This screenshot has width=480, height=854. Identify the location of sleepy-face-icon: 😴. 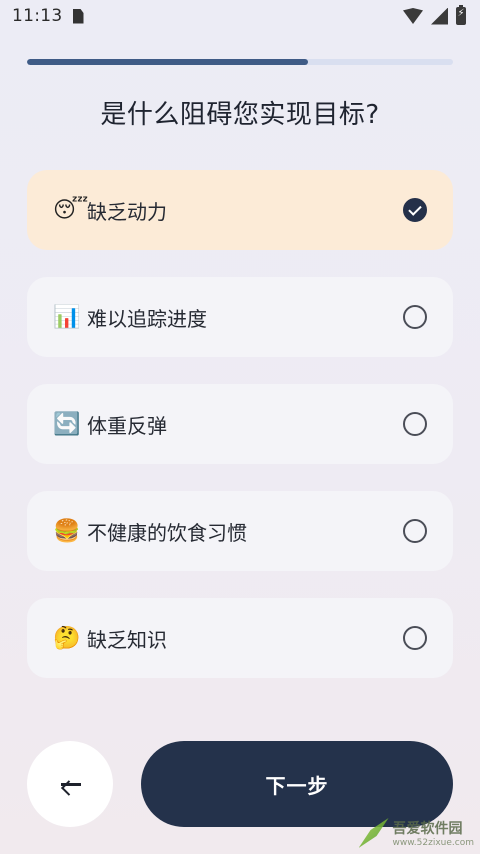
(71, 210).